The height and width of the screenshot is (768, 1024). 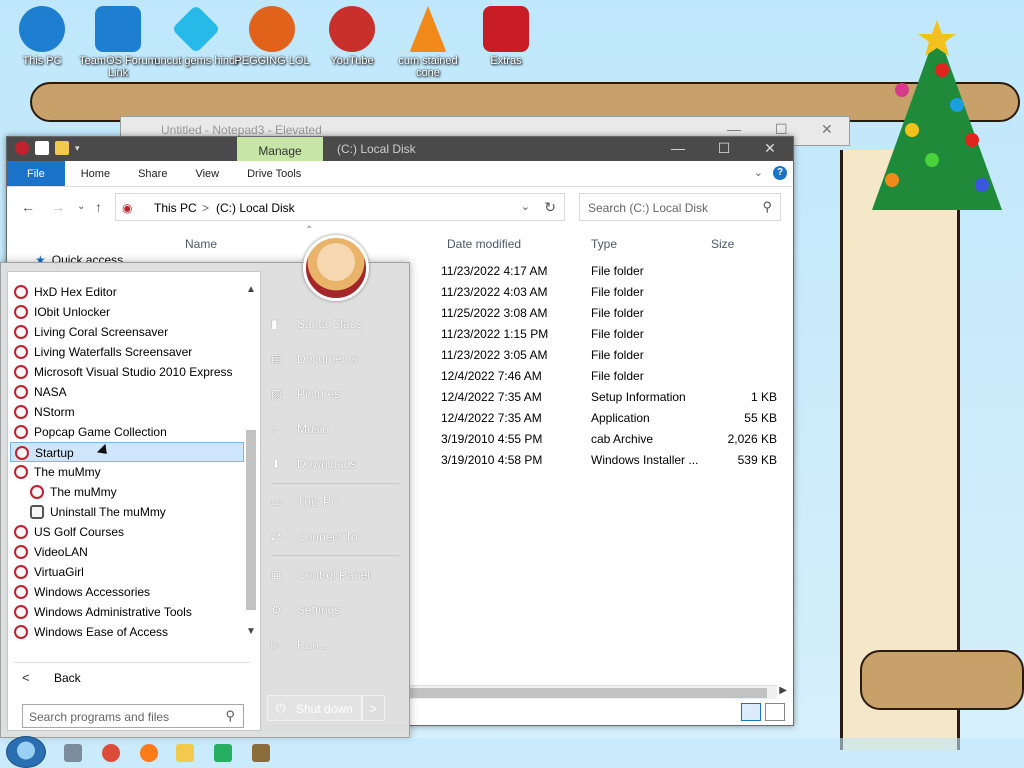 What do you see at coordinates (274, 173) in the screenshot?
I see `tab-drive-tools: Drive Tools` at bounding box center [274, 173].